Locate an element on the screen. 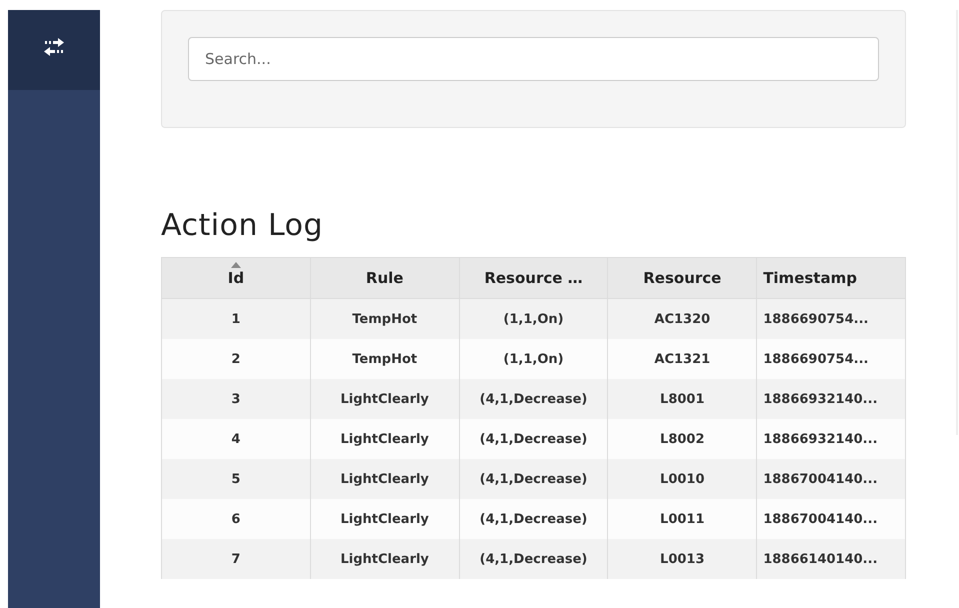  table-cell: 2 is located at coordinates (236, 359).